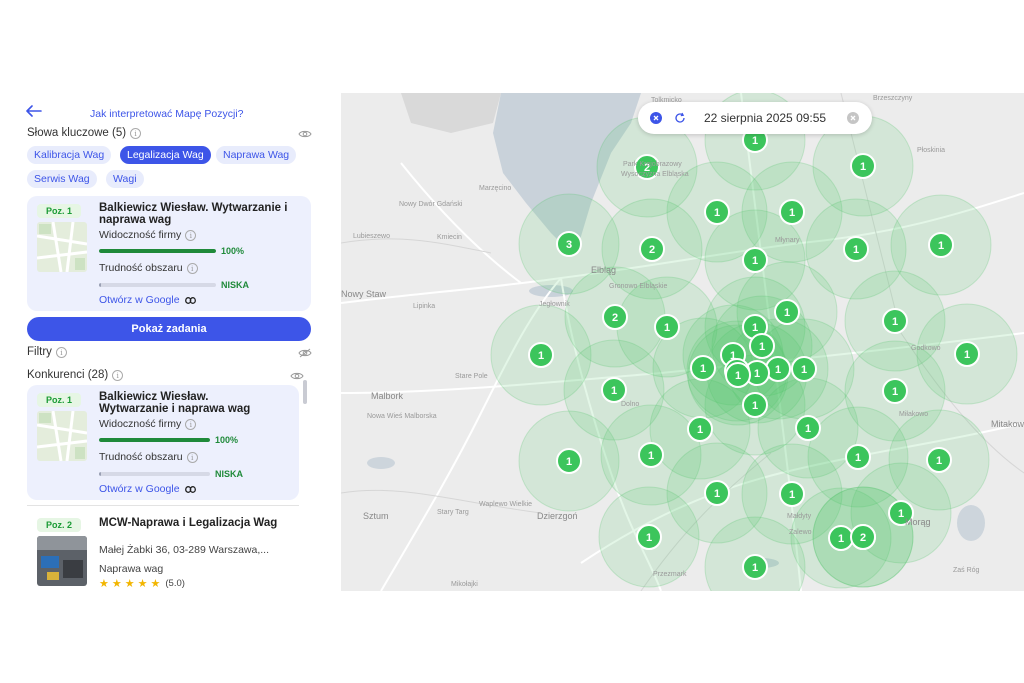 The height and width of the screenshot is (683, 1024). I want to click on back-arrow-icon, so click(34, 111).